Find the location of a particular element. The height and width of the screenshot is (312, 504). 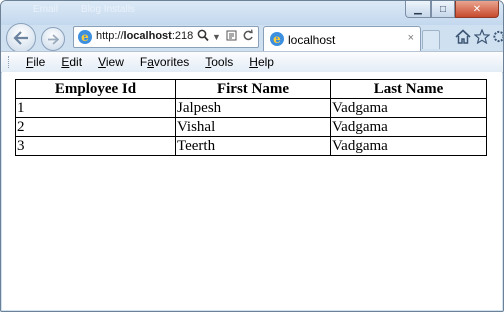

menu-help: Help is located at coordinates (261, 62).